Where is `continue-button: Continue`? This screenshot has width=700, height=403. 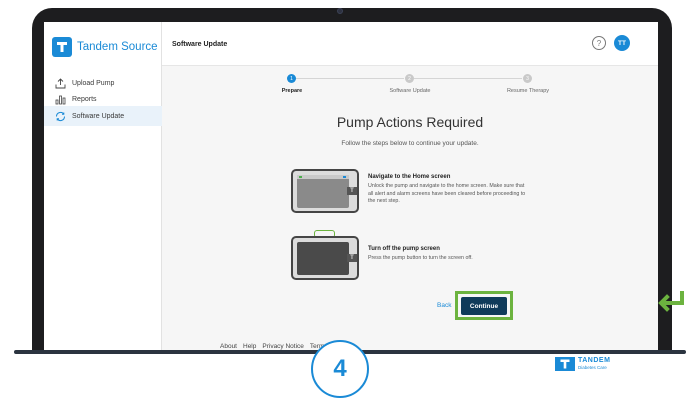 continue-button: Continue is located at coordinates (484, 306).